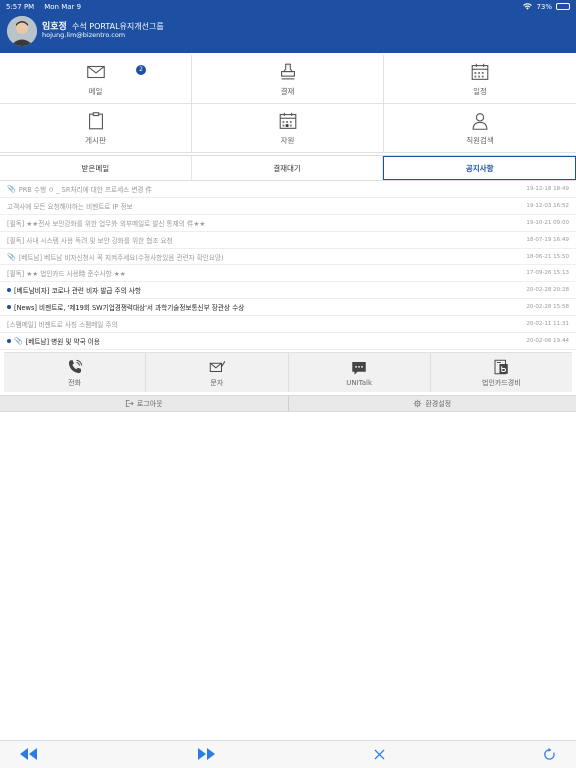 This screenshot has height=768, width=576. What do you see at coordinates (501, 366) in the screenshot?
I see `card-expense-icon` at bounding box center [501, 366].